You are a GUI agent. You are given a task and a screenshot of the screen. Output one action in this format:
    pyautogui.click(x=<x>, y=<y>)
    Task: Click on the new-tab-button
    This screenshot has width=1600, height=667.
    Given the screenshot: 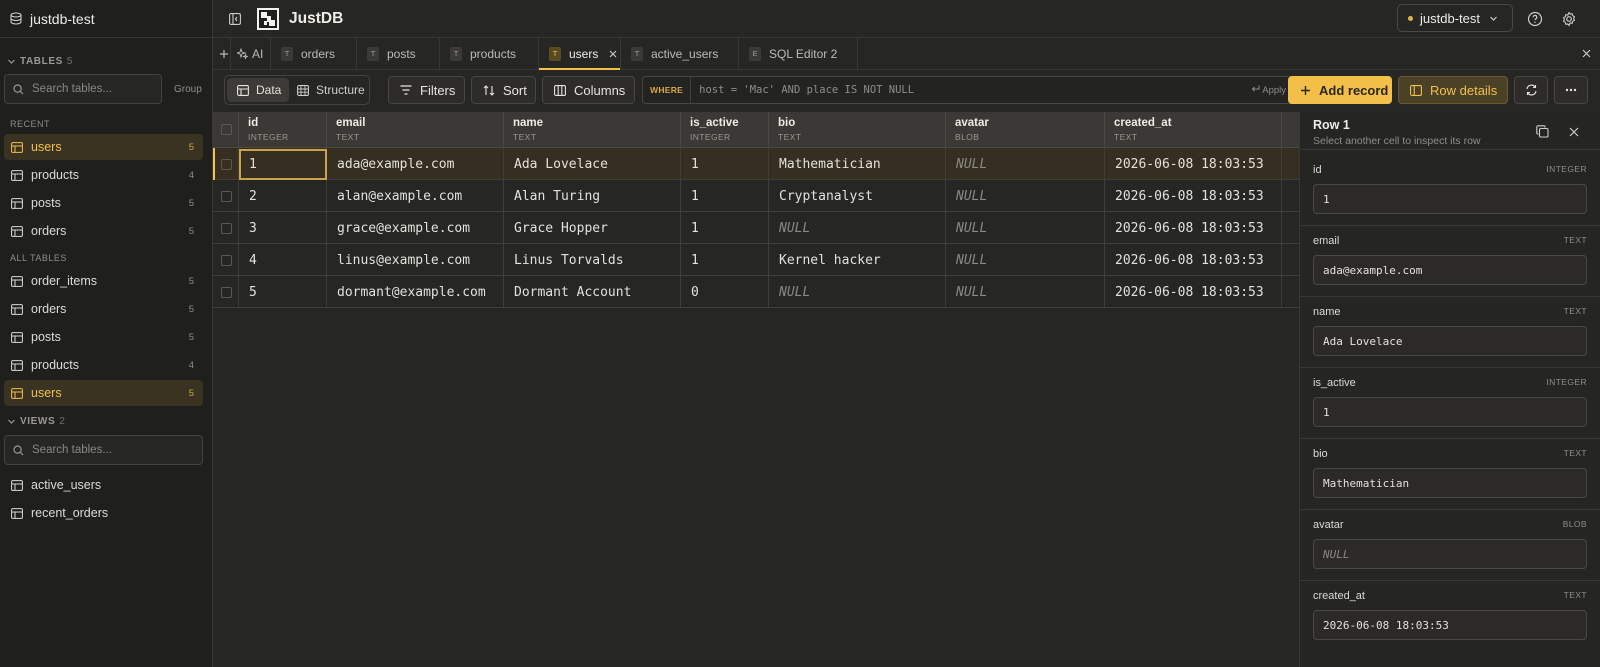 What is the action you would take?
    pyautogui.click(x=222, y=53)
    